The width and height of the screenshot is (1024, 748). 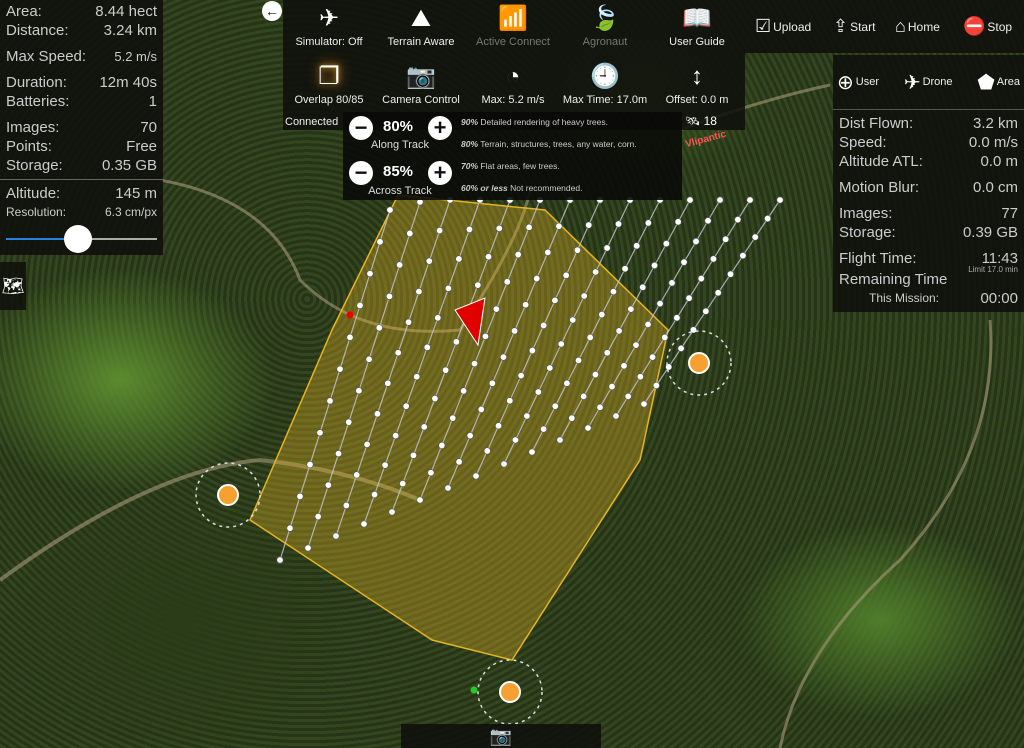 I want to click on toolbar-agronaut-button: 🍃 Agronaut, so click(x=605, y=25).